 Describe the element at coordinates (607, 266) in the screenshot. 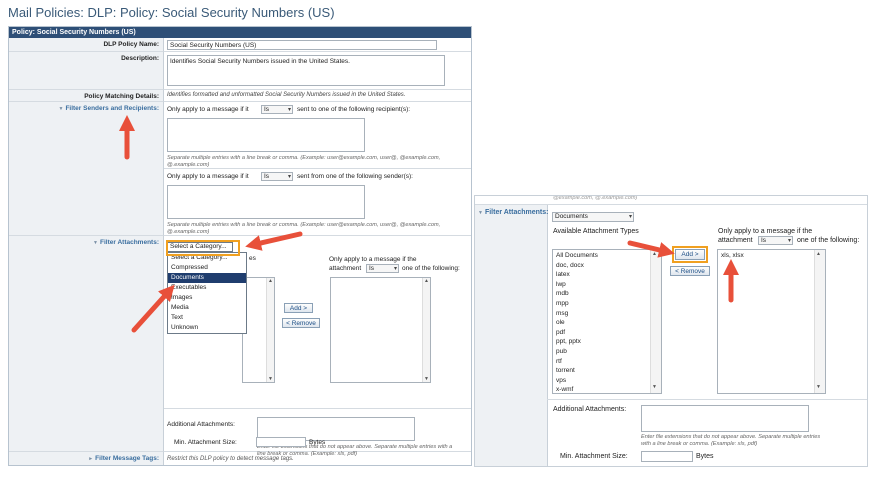

I see `list-item: doc, docx` at that location.